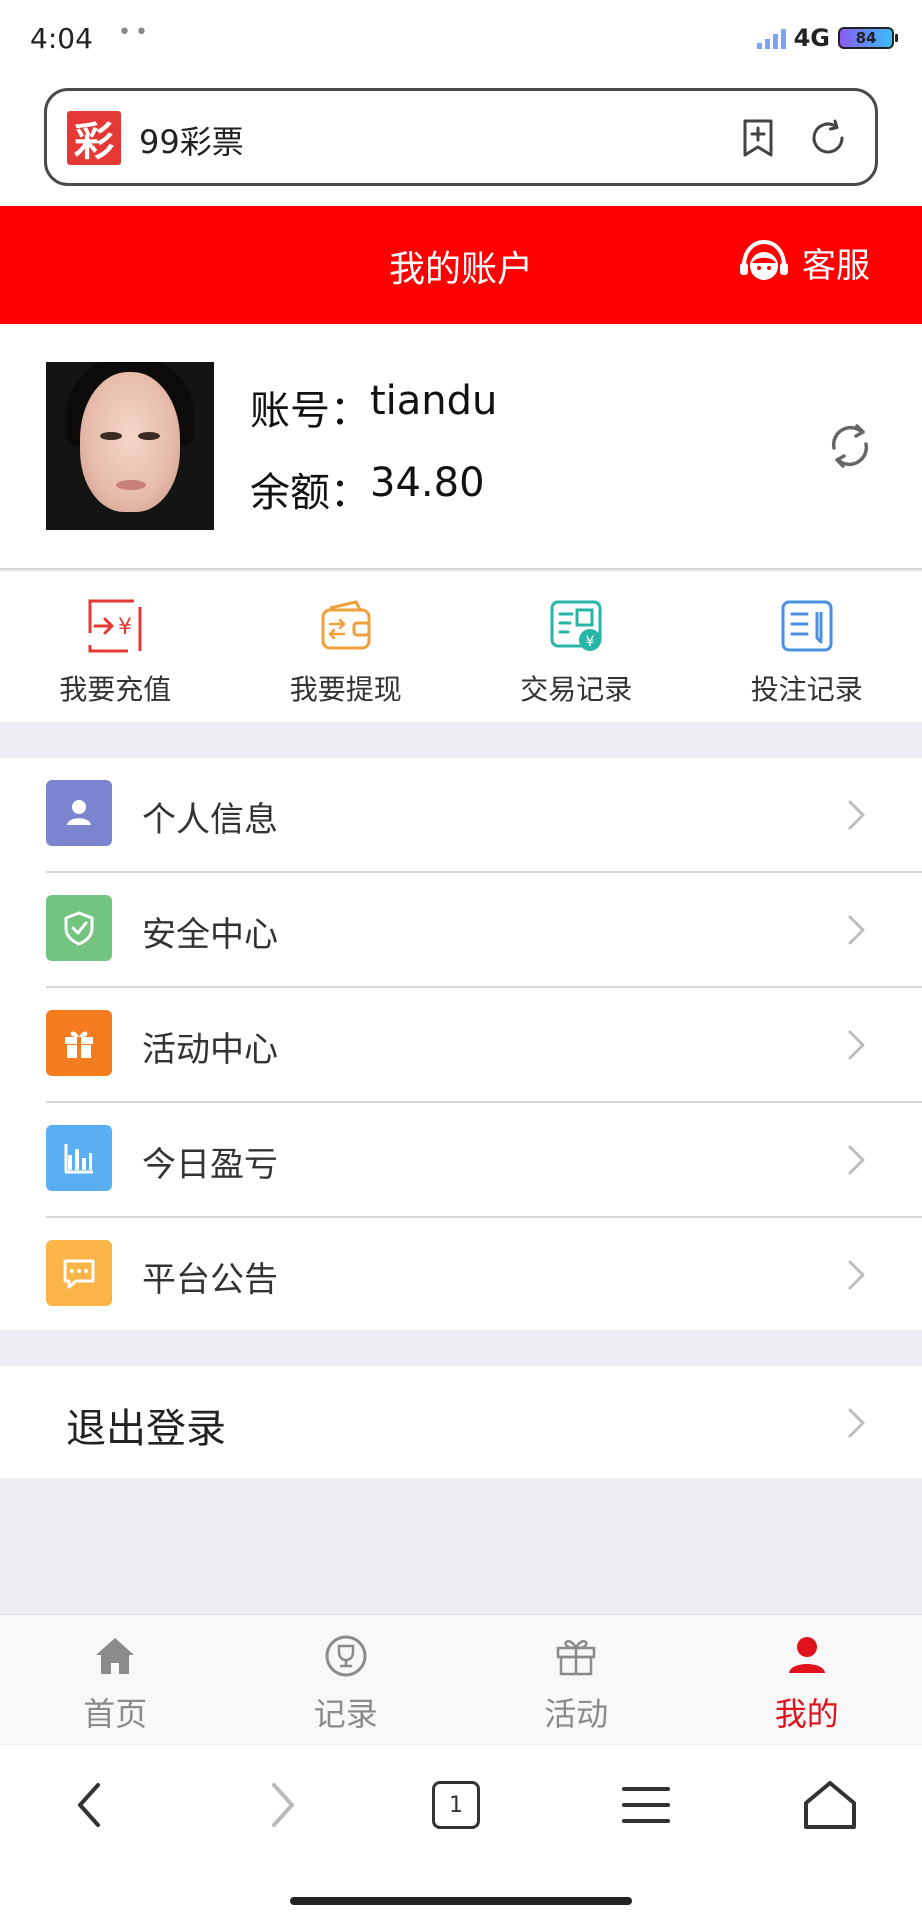  I want to click on logout-button: 退出登录, so click(461, 1422).